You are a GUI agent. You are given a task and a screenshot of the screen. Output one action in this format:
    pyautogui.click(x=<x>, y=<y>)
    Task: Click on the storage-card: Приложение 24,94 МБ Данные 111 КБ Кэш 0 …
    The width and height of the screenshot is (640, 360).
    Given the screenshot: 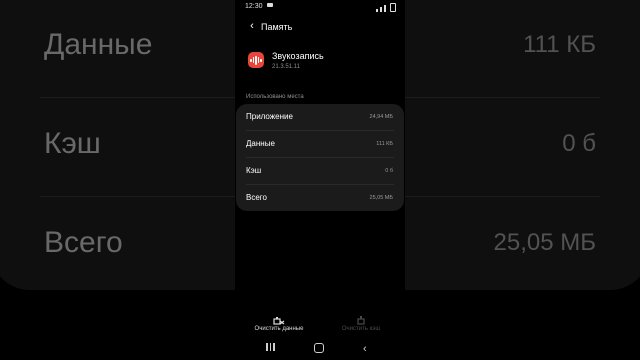 What is the action you would take?
    pyautogui.click(x=320, y=157)
    